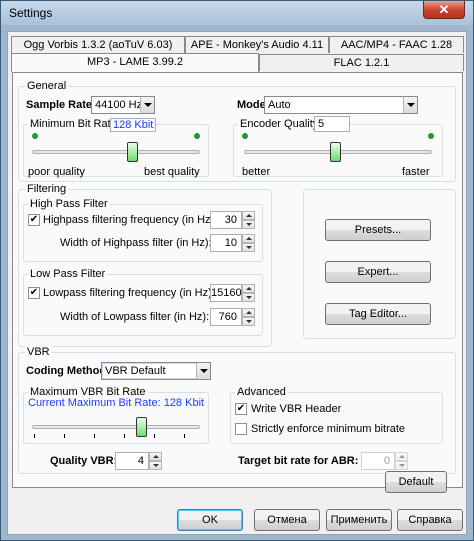 The width and height of the screenshot is (474, 541). What do you see at coordinates (172, 172) in the screenshot?
I see `best-quality-label: best quality` at bounding box center [172, 172].